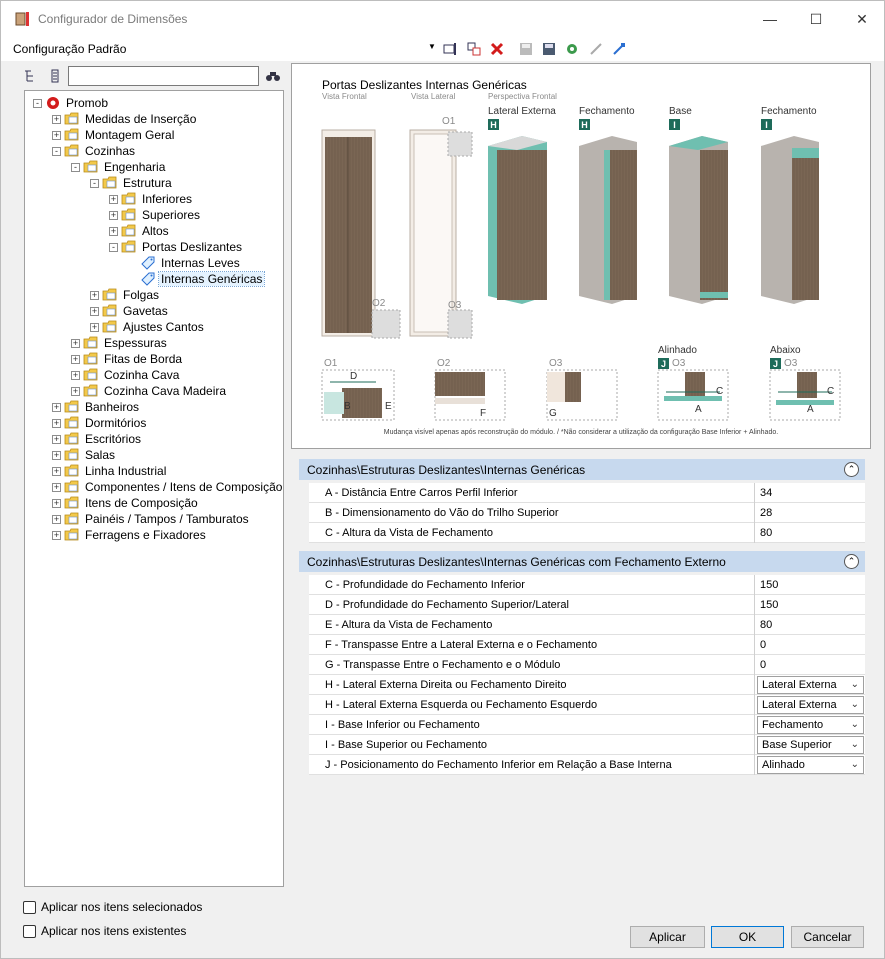  I want to click on tree-item: + Inferiores, so click(151, 199).